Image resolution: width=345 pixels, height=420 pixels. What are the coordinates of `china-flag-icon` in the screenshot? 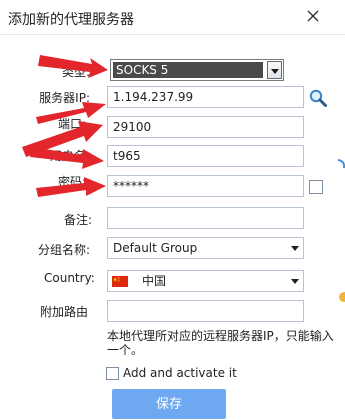 It's located at (120, 281).